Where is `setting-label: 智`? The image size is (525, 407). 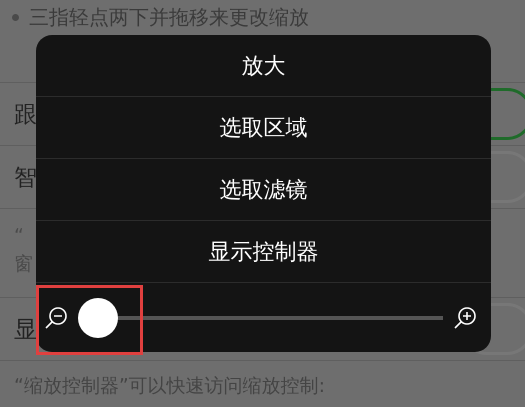
setting-label: 智 is located at coordinates (25, 178).